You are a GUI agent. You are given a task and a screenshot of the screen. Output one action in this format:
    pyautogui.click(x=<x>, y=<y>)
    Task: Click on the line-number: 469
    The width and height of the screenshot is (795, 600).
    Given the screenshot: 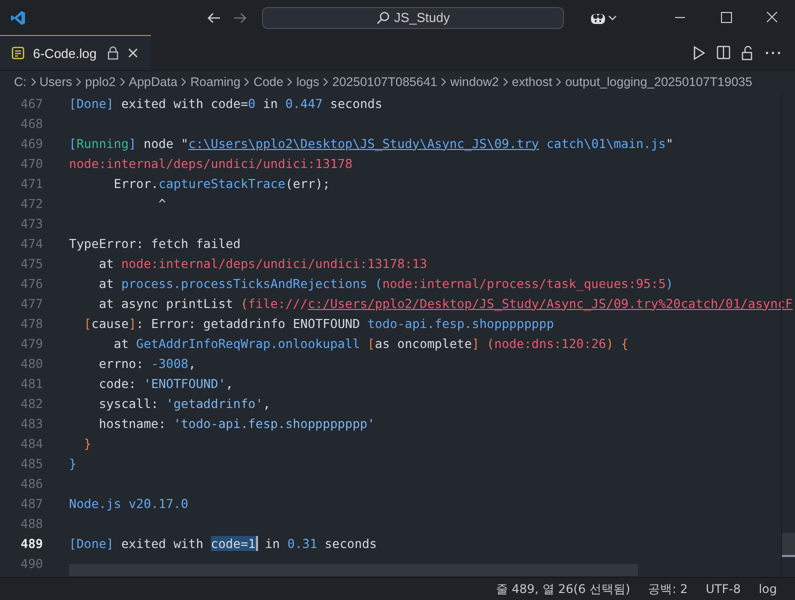 What is the action you would take?
    pyautogui.click(x=31, y=143)
    